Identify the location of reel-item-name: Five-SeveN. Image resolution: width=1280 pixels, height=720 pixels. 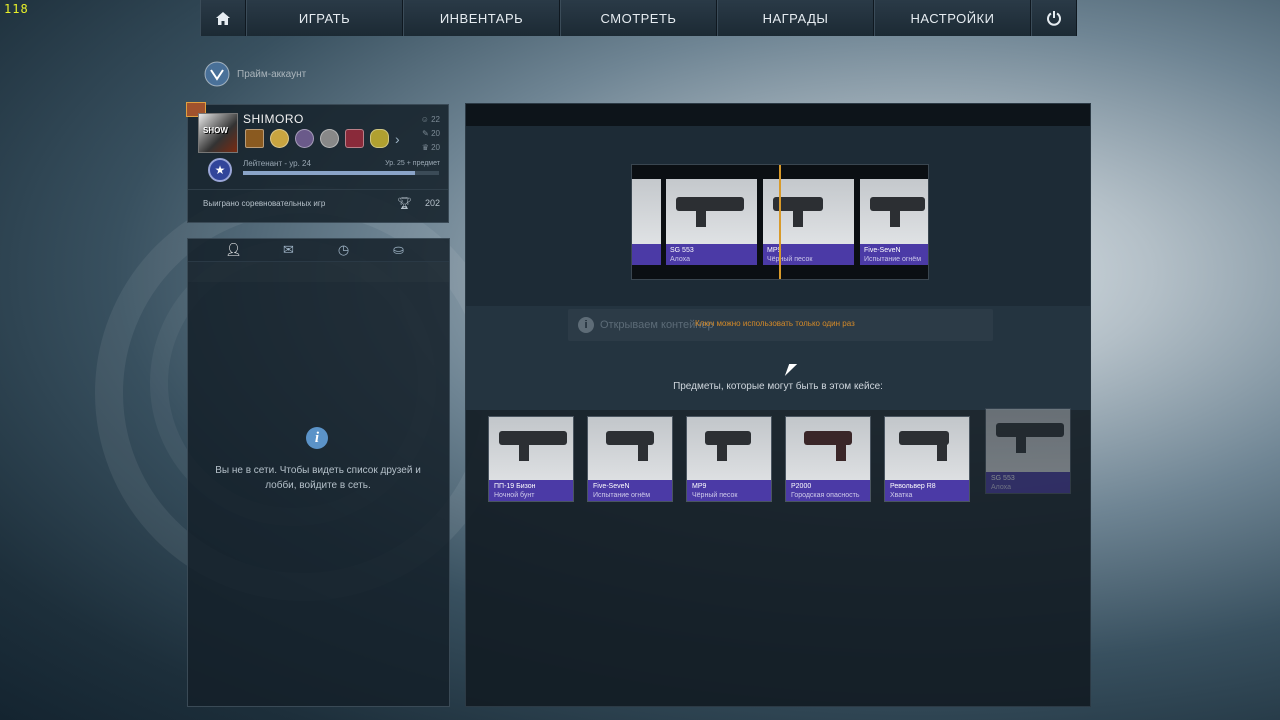
(882, 250).